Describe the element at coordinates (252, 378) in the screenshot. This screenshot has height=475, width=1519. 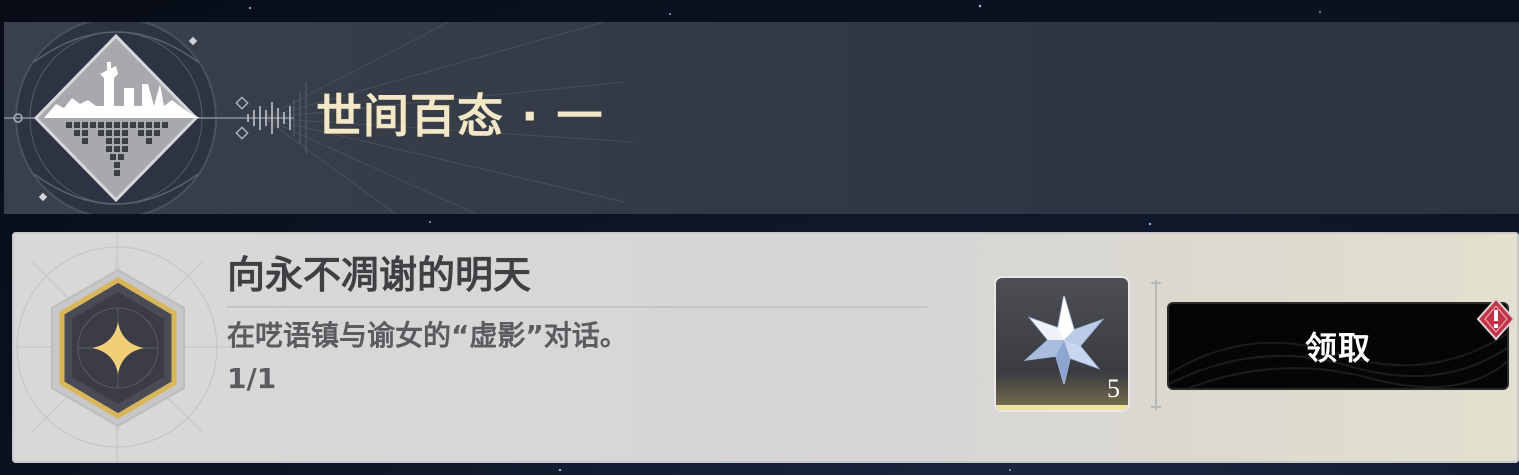
I see `quest-progress: 1/1` at that location.